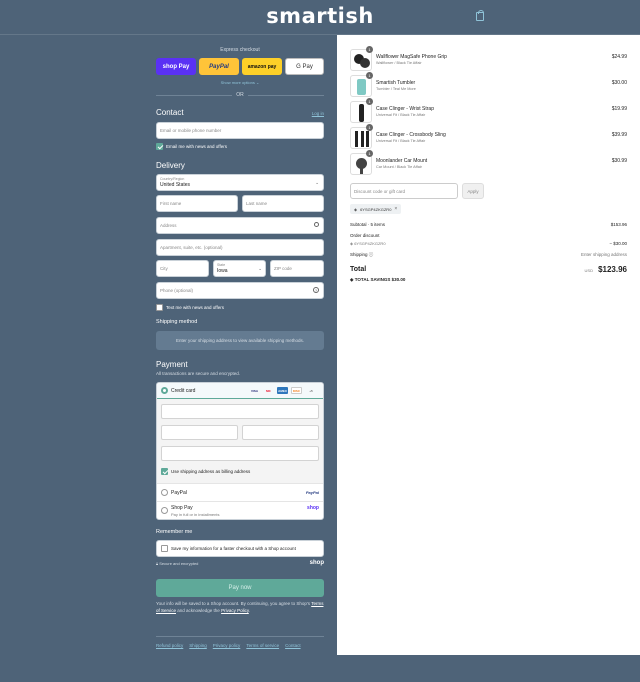 The width and height of the screenshot is (640, 682). Describe the element at coordinates (399, 63) in the screenshot. I see `item-variant: Wallflower / Black Tie Affair` at that location.